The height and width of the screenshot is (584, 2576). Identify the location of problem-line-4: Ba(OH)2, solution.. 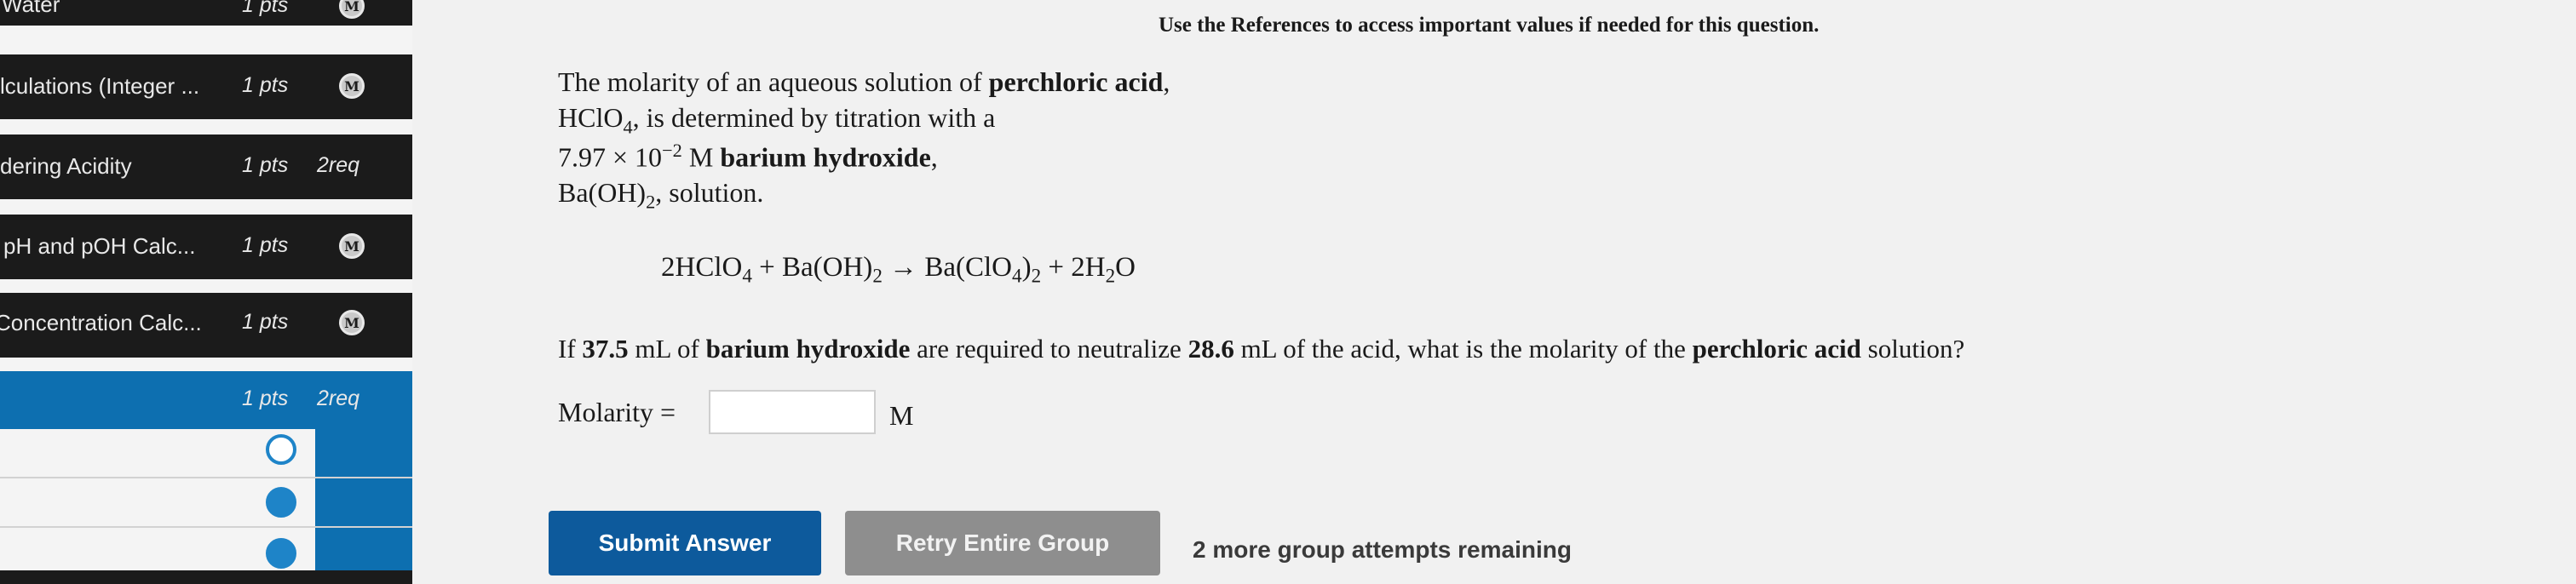
(661, 195).